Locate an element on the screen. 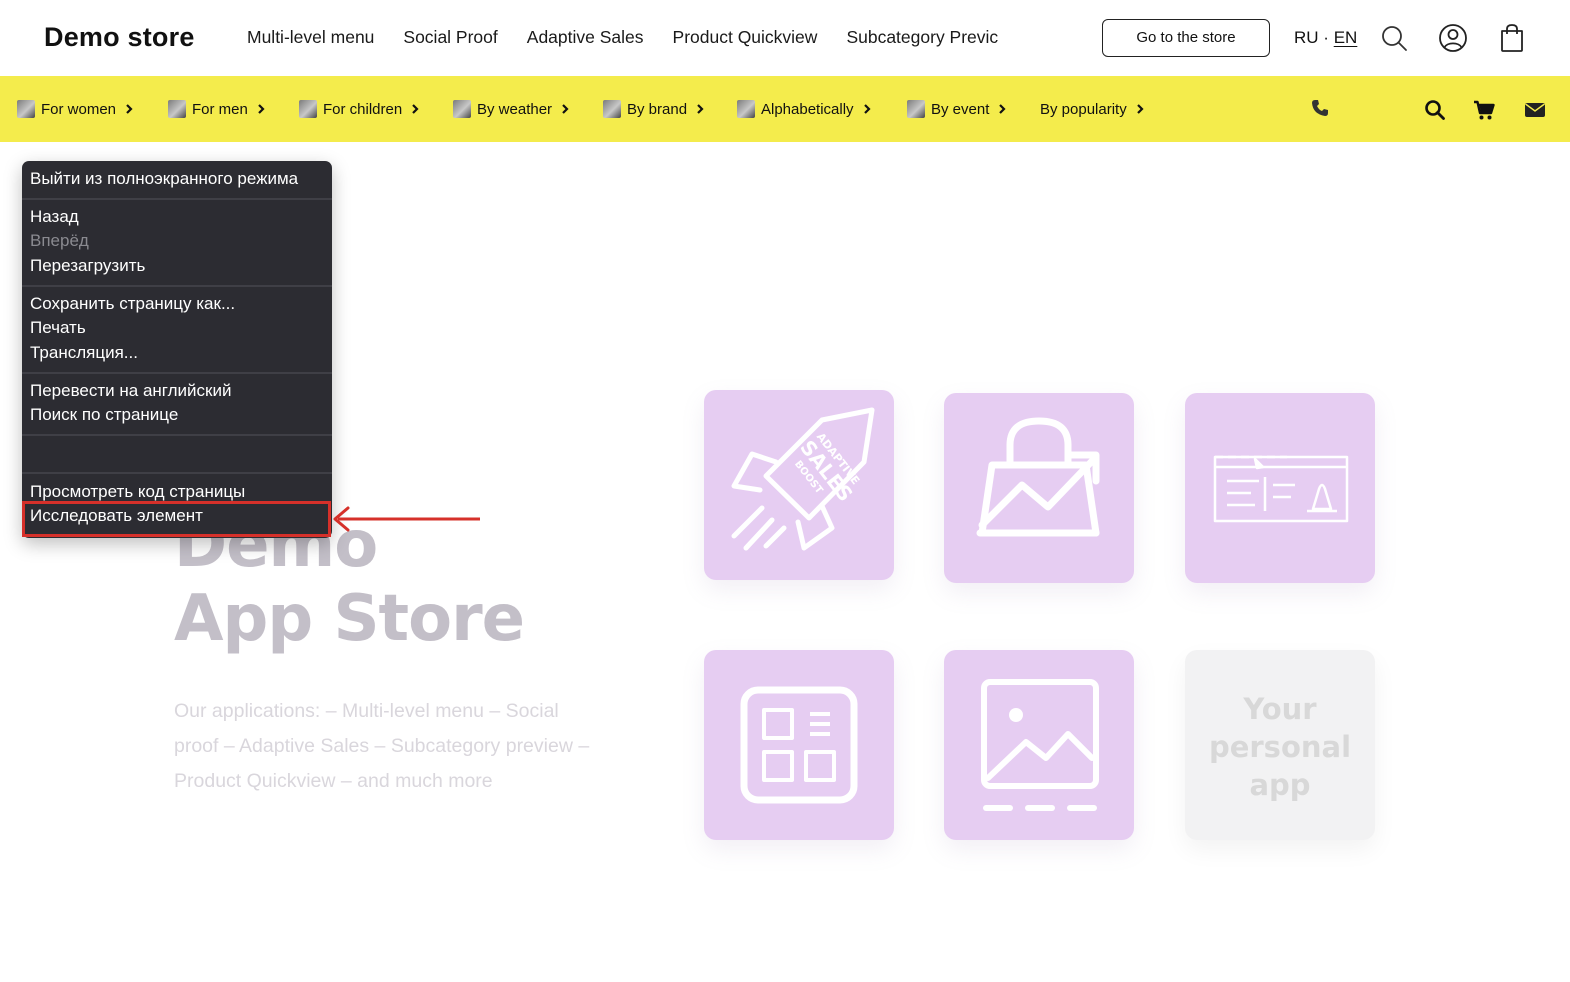 Image resolution: width=1570 pixels, height=982 pixels. inspect-highlight-box is located at coordinates (176, 519).